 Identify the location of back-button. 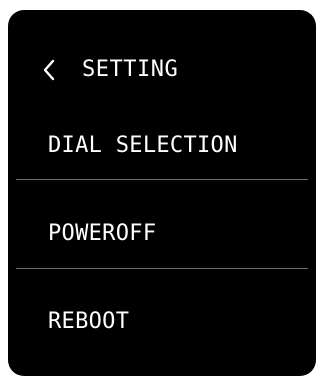
(49, 70).